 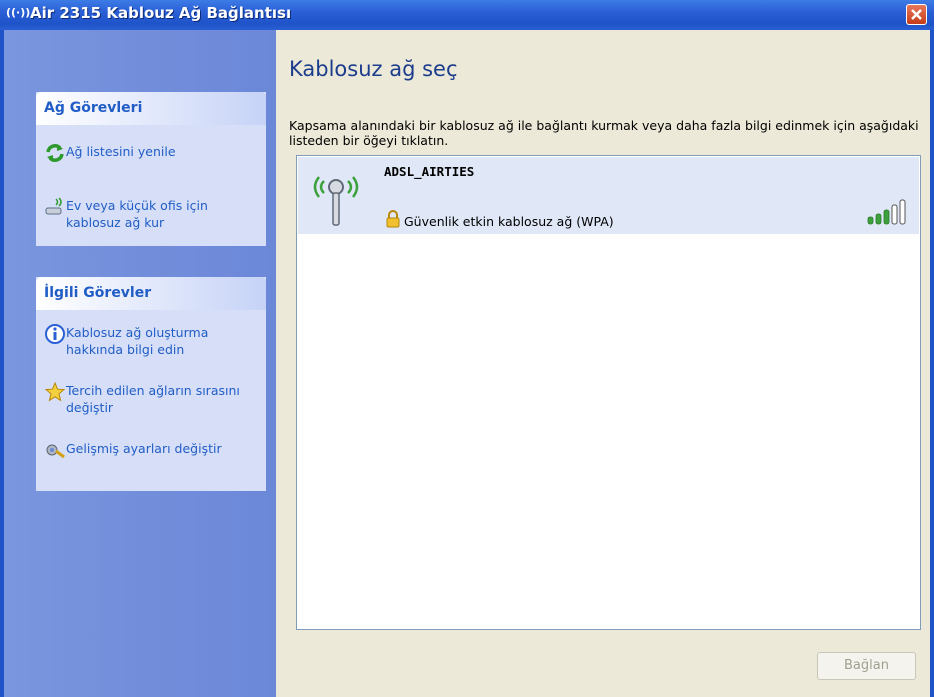 What do you see at coordinates (18, 12) in the screenshot?
I see `wireless-icon: ((·))` at bounding box center [18, 12].